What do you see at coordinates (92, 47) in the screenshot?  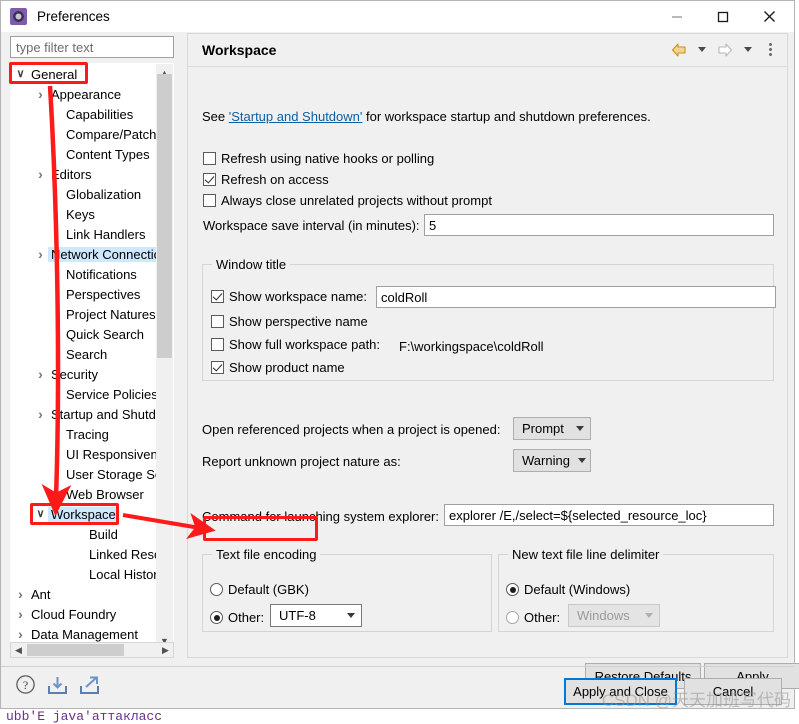 I see `filter-input` at bounding box center [92, 47].